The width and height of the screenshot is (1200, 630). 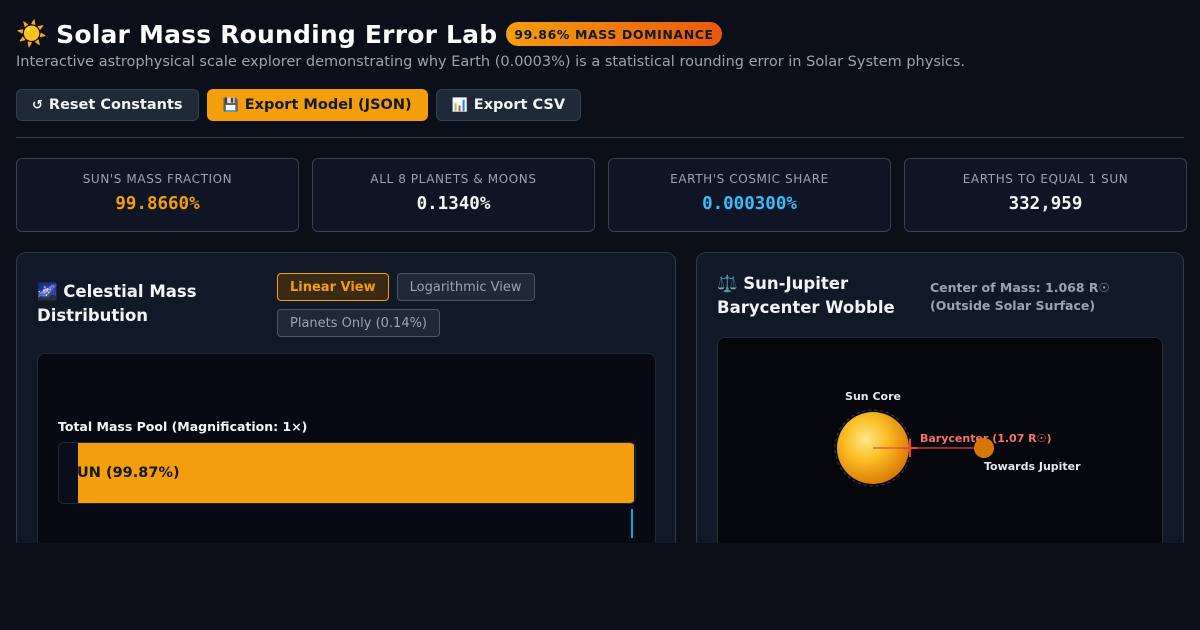 I want to click on mass-distribution-title: 🌌 Celestial Mass Distribution, so click(x=117, y=303).